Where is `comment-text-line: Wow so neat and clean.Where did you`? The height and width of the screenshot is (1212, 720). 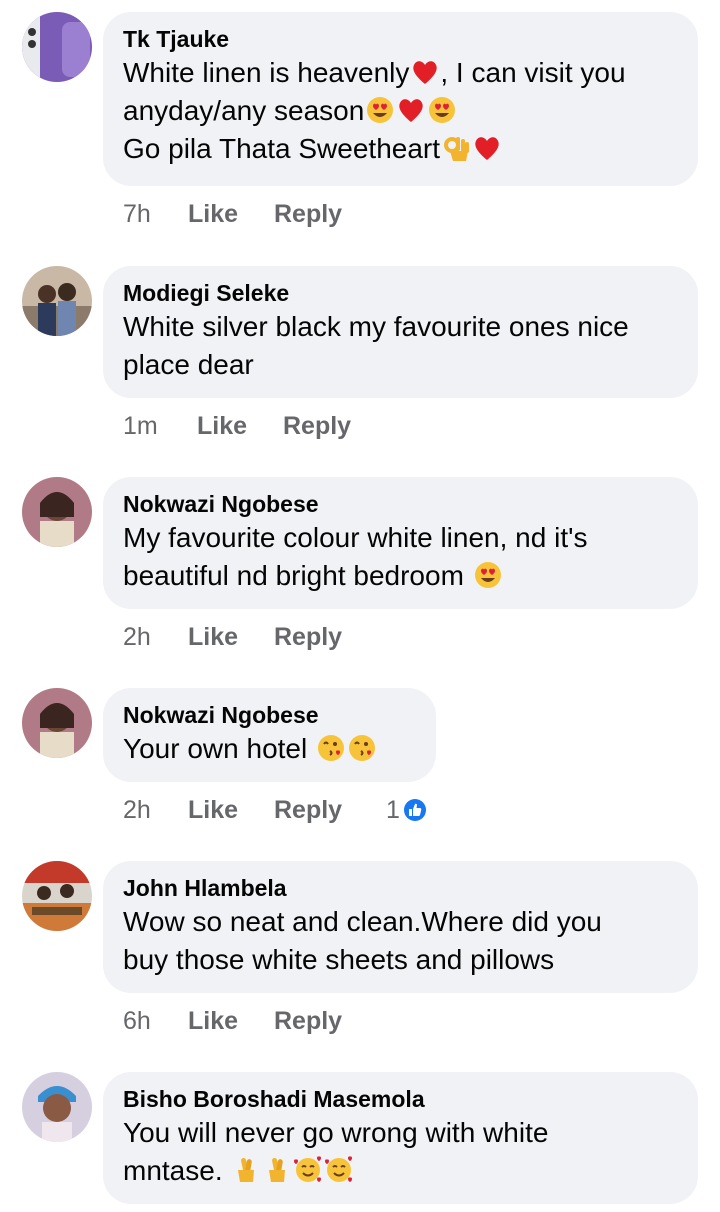 comment-text-line: Wow so neat and clean.Where did you is located at coordinates (362, 921).